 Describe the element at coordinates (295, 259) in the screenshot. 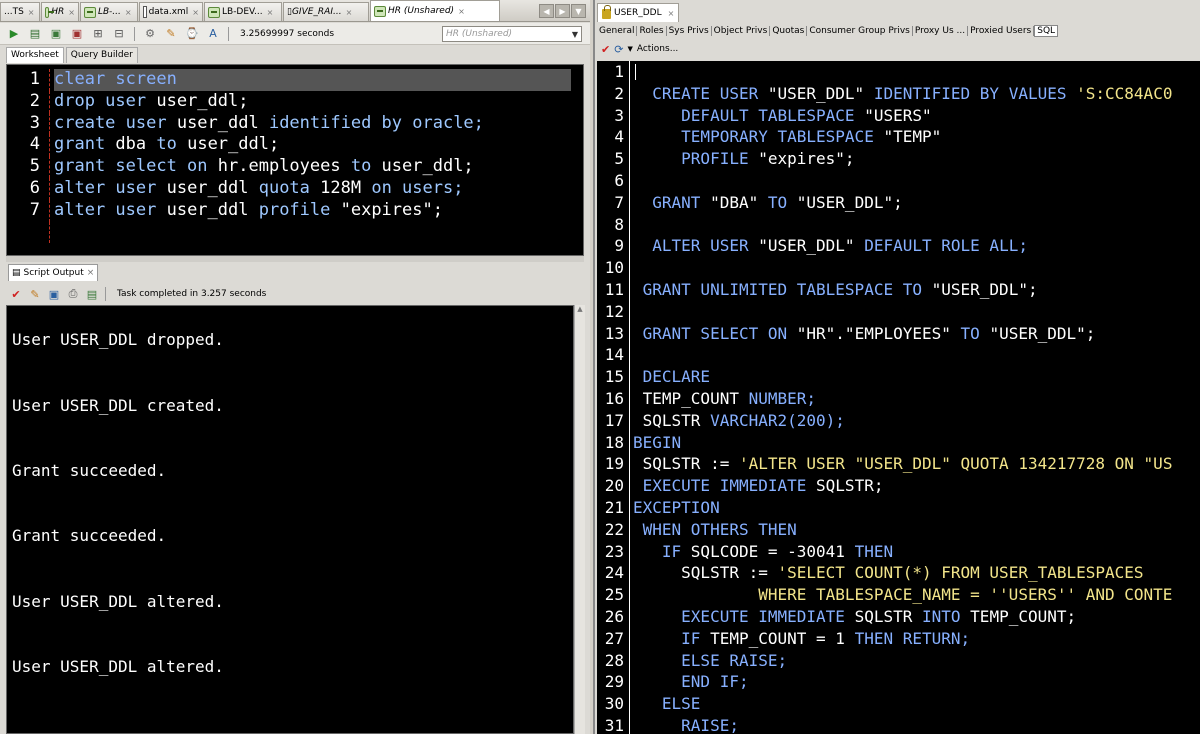

I see `pane-splitter` at that location.